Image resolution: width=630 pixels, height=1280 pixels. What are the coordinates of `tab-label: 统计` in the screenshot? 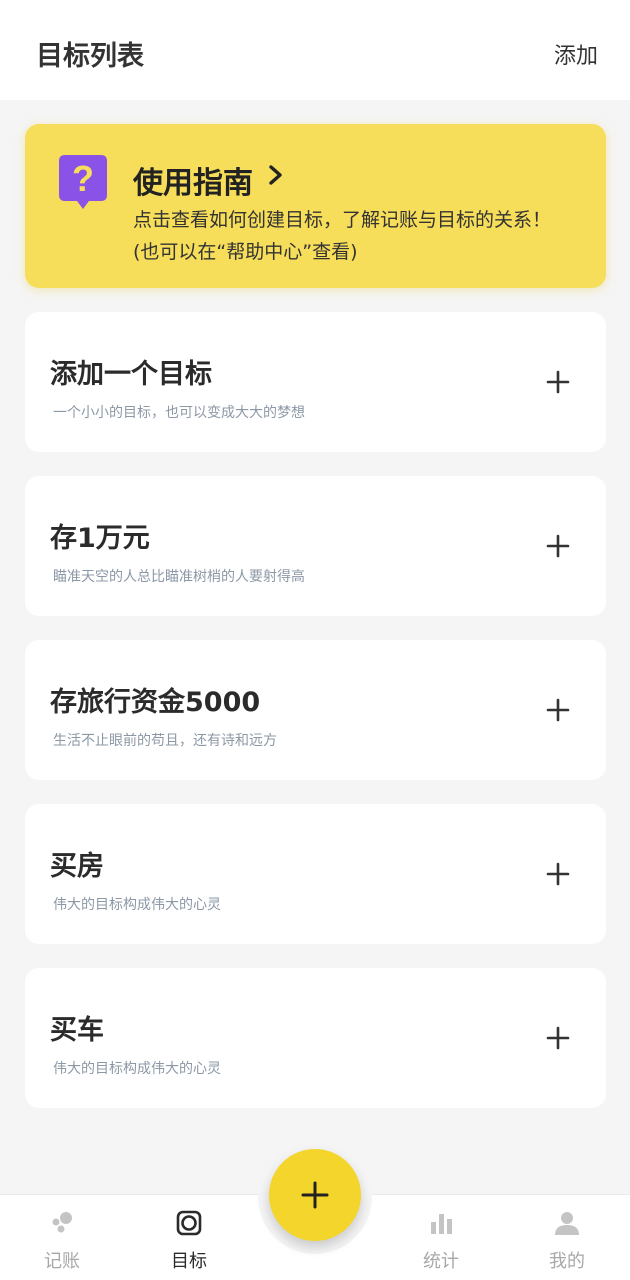 It's located at (441, 1261).